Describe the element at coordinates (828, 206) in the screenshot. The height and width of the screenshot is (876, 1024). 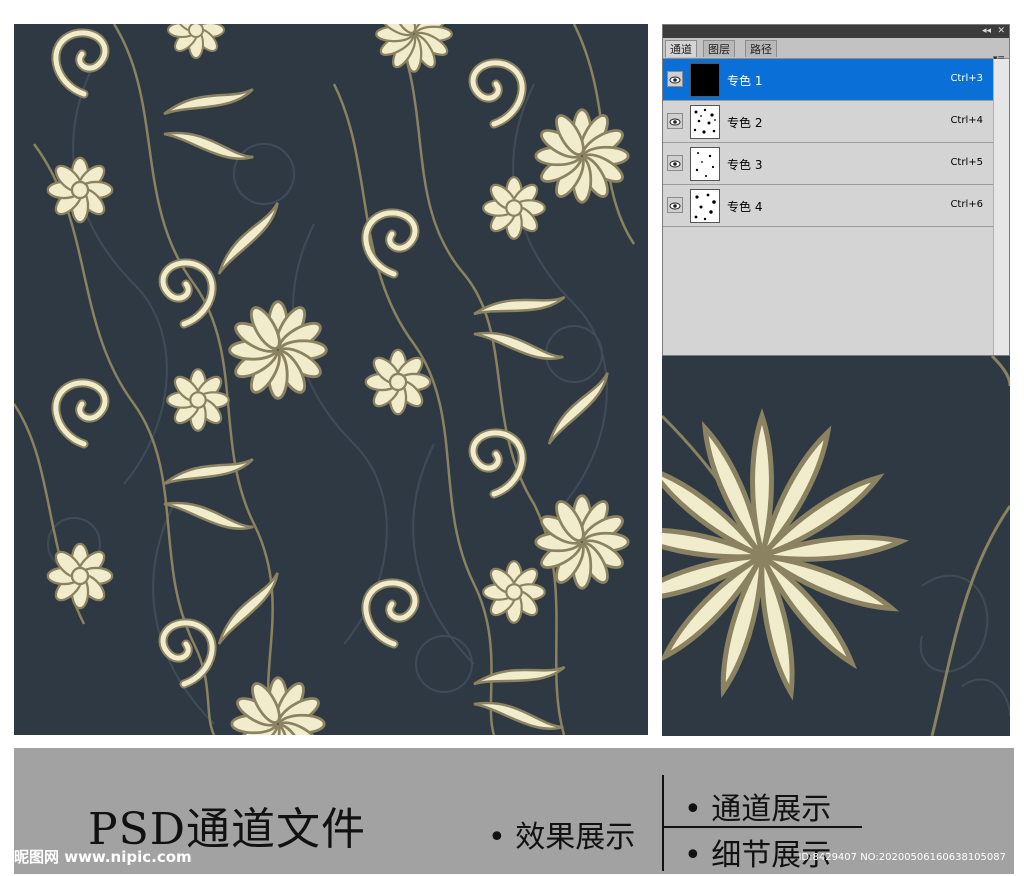
I see `channel-row-spot-4: 专色 4 Ctrl+6` at that location.